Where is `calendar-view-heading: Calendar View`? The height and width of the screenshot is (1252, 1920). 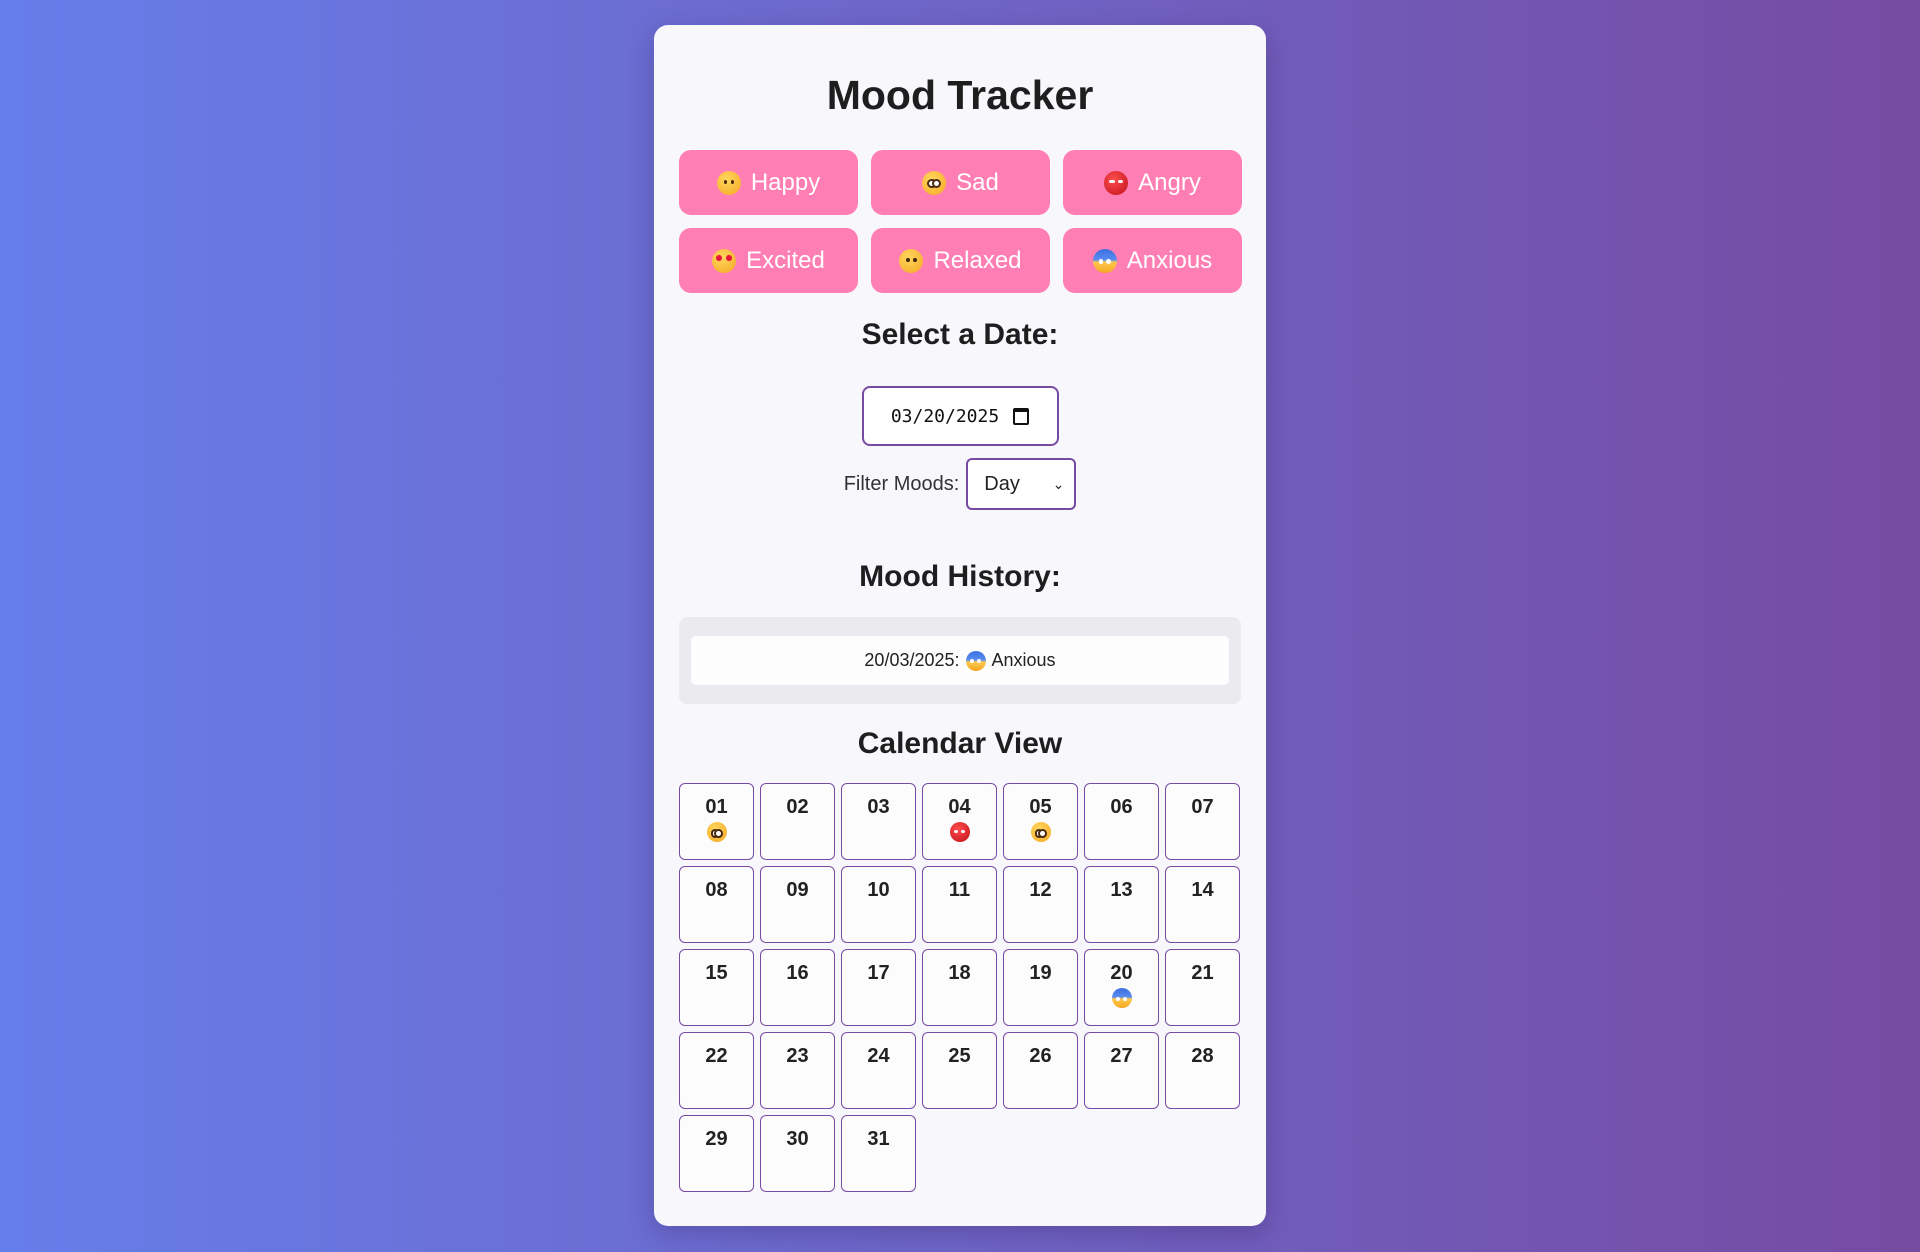
calendar-view-heading: Calendar View is located at coordinates (960, 743).